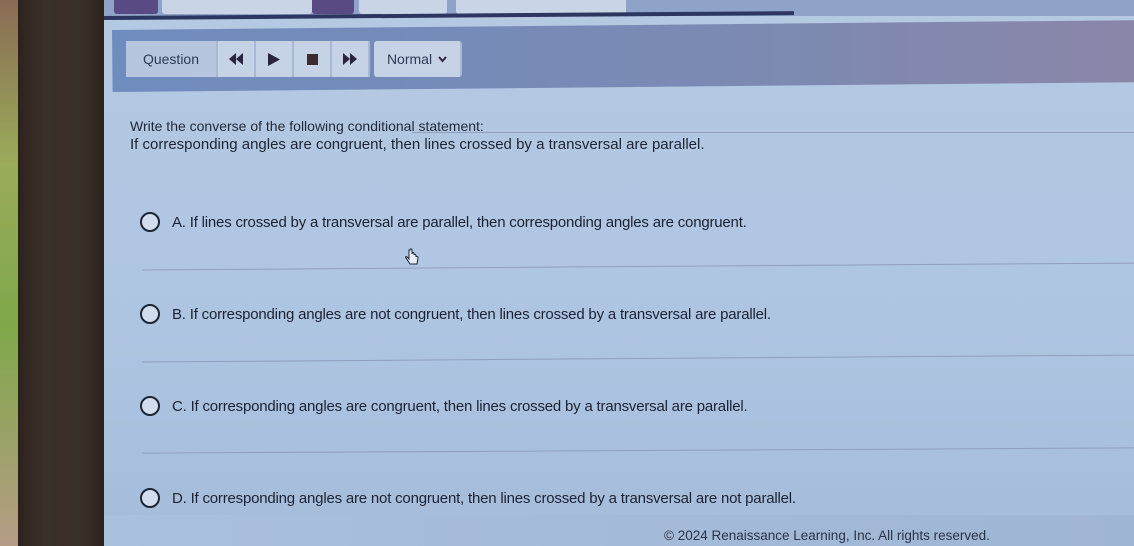 The image size is (1134, 546). I want to click on rewind-button, so click(237, 59).